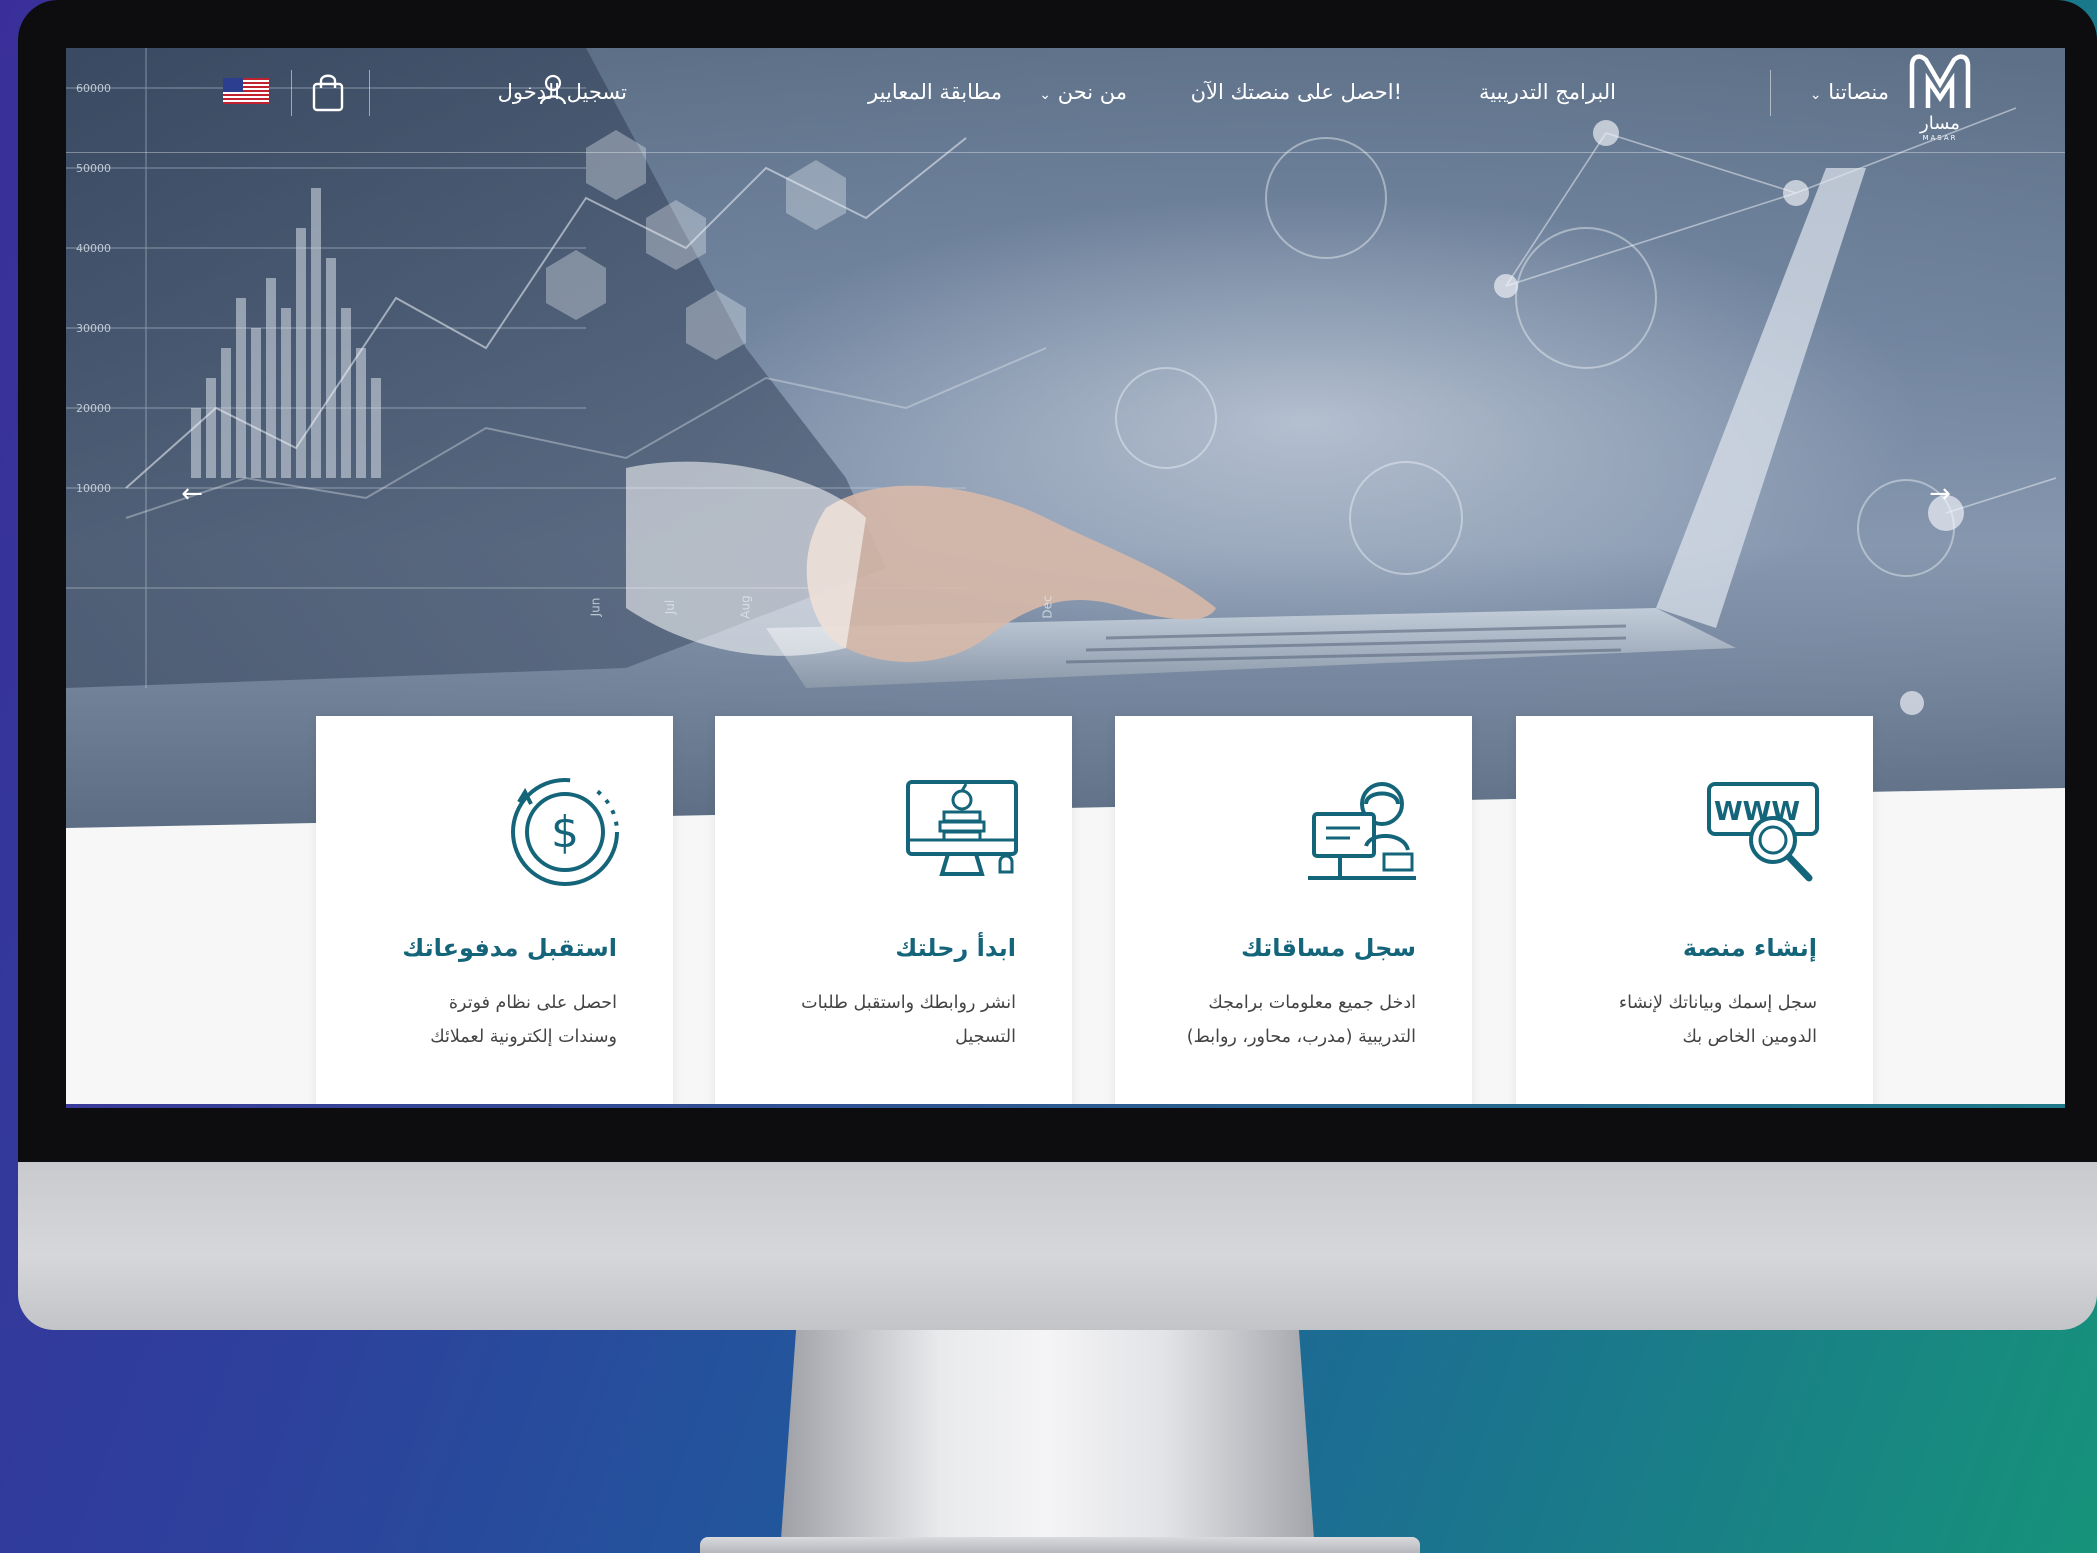 This screenshot has height=1553, width=2097. I want to click on nav-item-label: احصل على منصتك الآن!, so click(1296, 92).